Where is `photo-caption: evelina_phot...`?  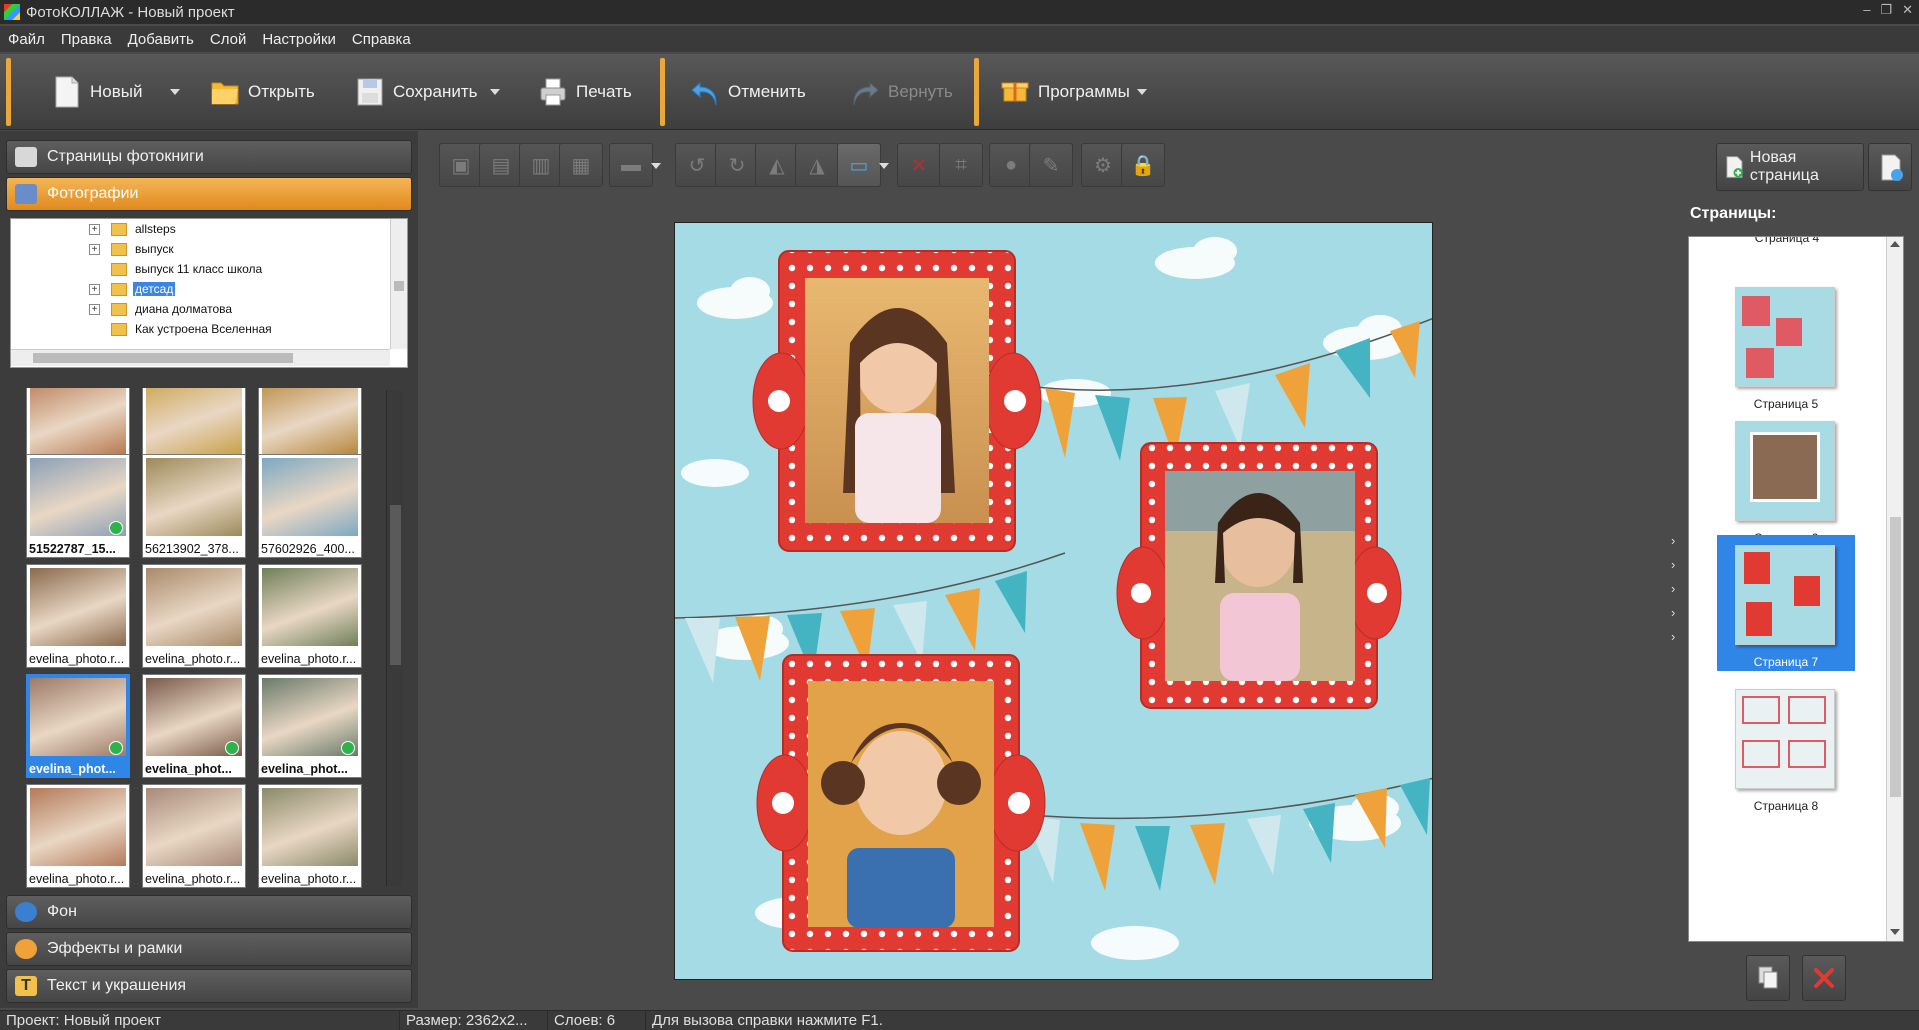
photo-caption: evelina_phot... is located at coordinates (188, 769).